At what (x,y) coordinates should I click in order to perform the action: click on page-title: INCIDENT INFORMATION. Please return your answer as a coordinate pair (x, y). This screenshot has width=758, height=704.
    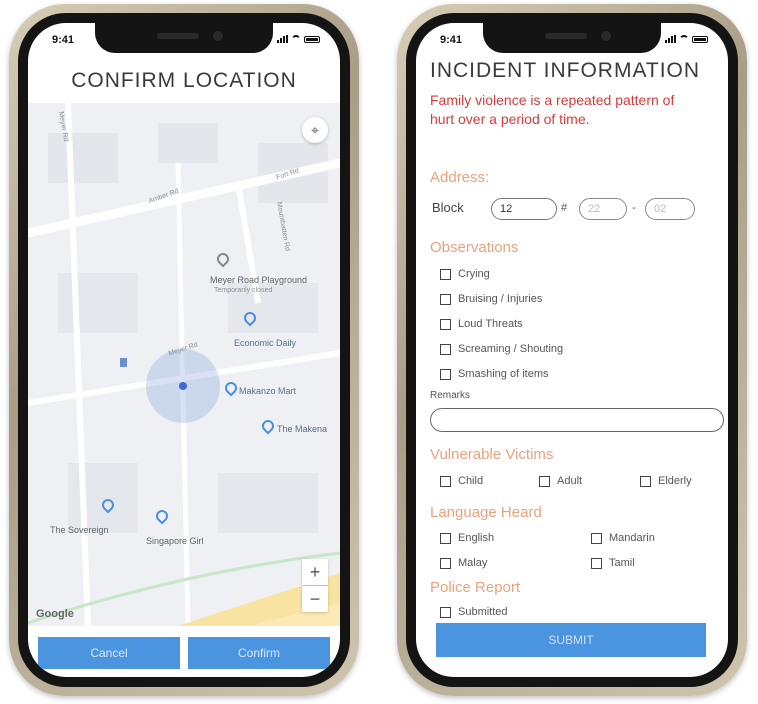
    Looking at the image, I should click on (565, 70).